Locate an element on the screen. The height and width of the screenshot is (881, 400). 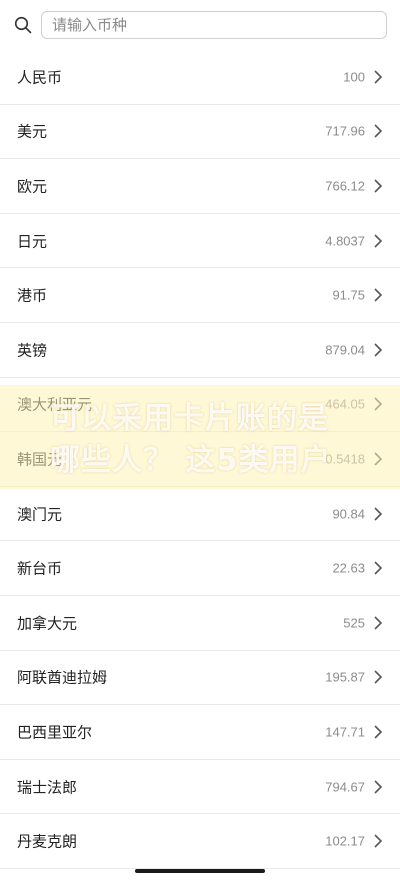
list-item: 美元 717.96 is located at coordinates (200, 132).